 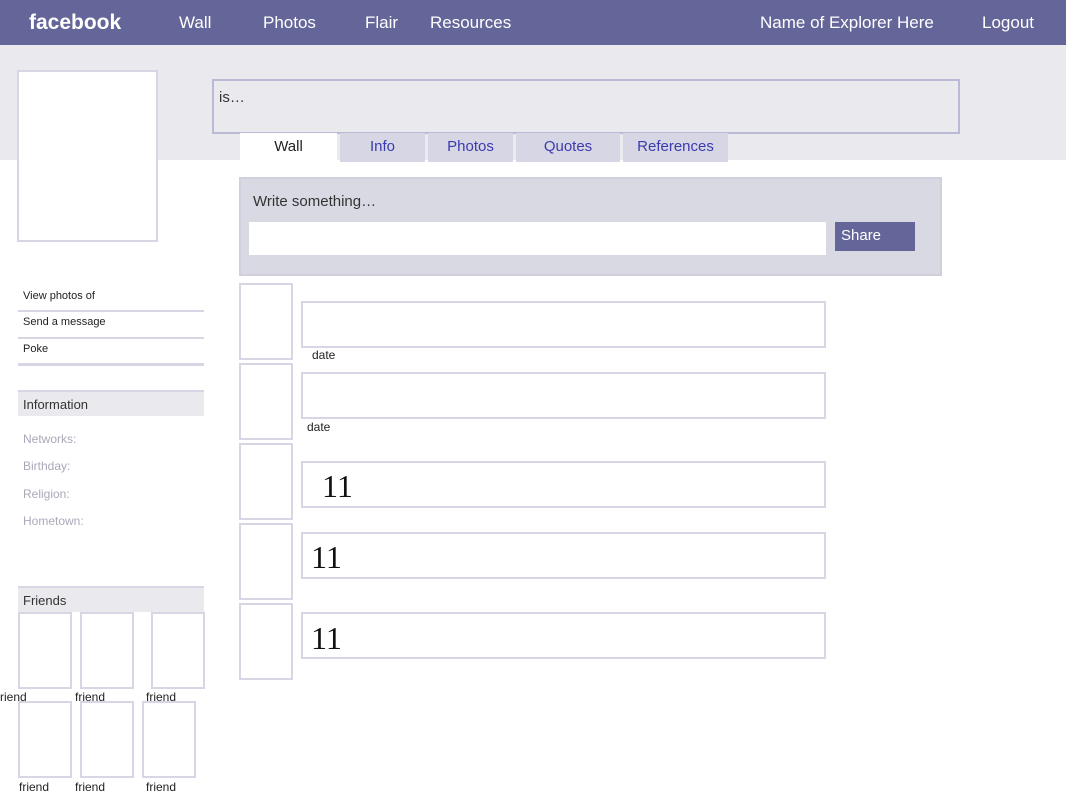 I want to click on facebook-logo: facebook, so click(x=75, y=23).